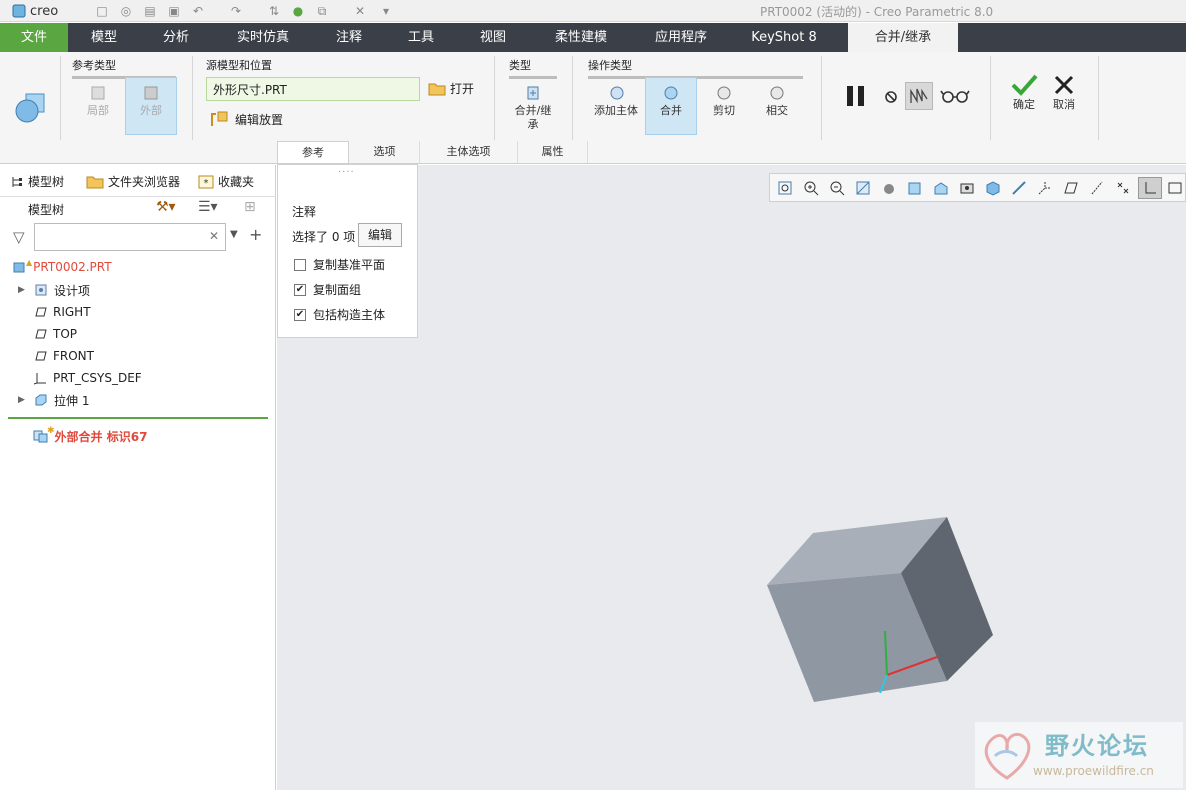 The width and height of the screenshot is (1186, 790). Describe the element at coordinates (150, 11) in the screenshot. I see `folder-icon: ▤` at that location.